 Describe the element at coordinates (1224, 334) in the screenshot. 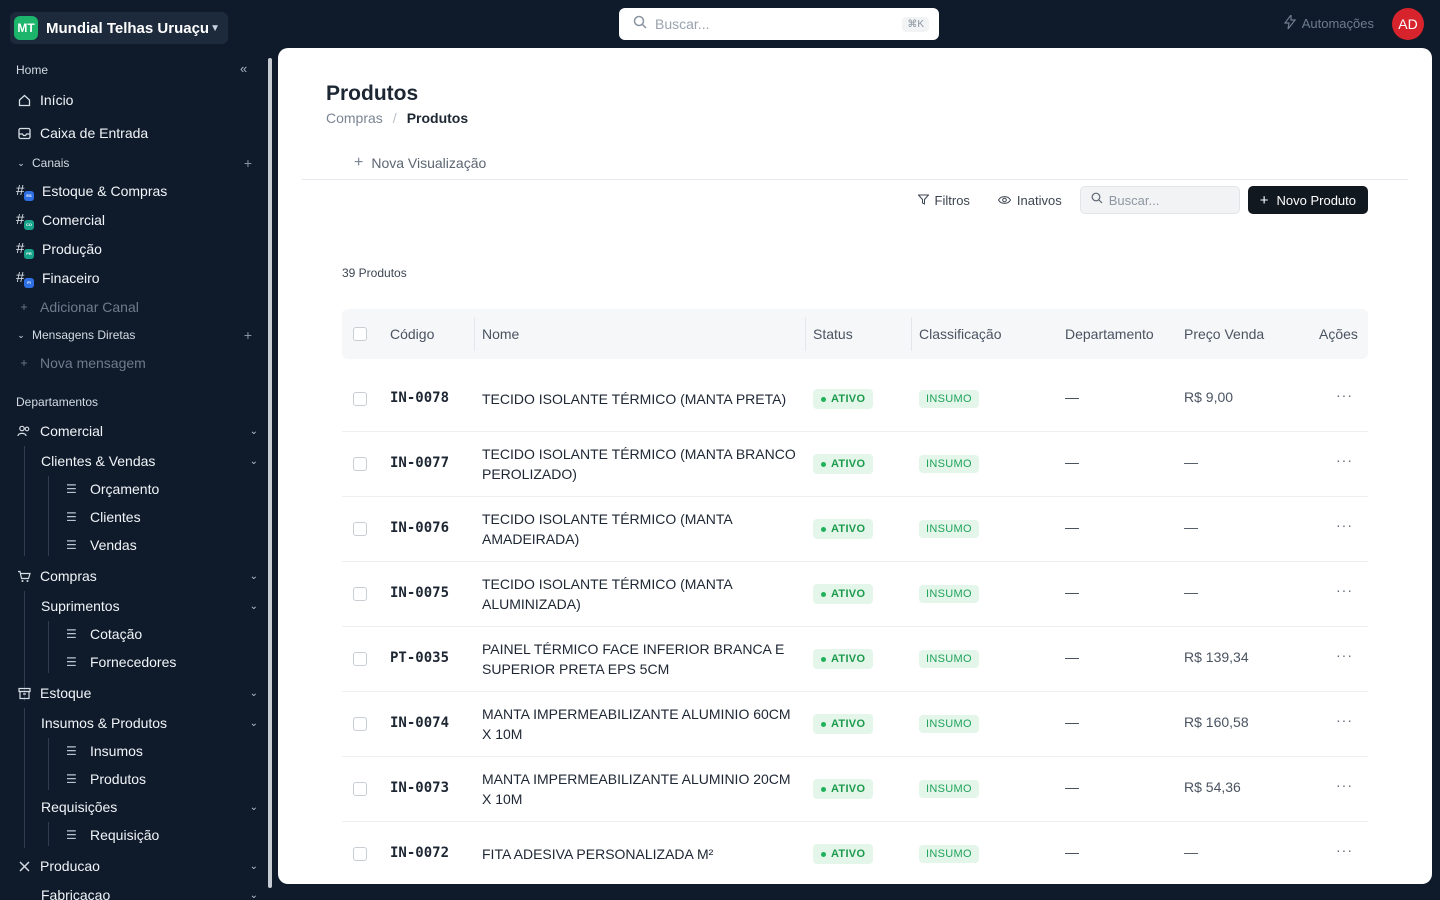

I see `header-price: Preço Venda` at that location.